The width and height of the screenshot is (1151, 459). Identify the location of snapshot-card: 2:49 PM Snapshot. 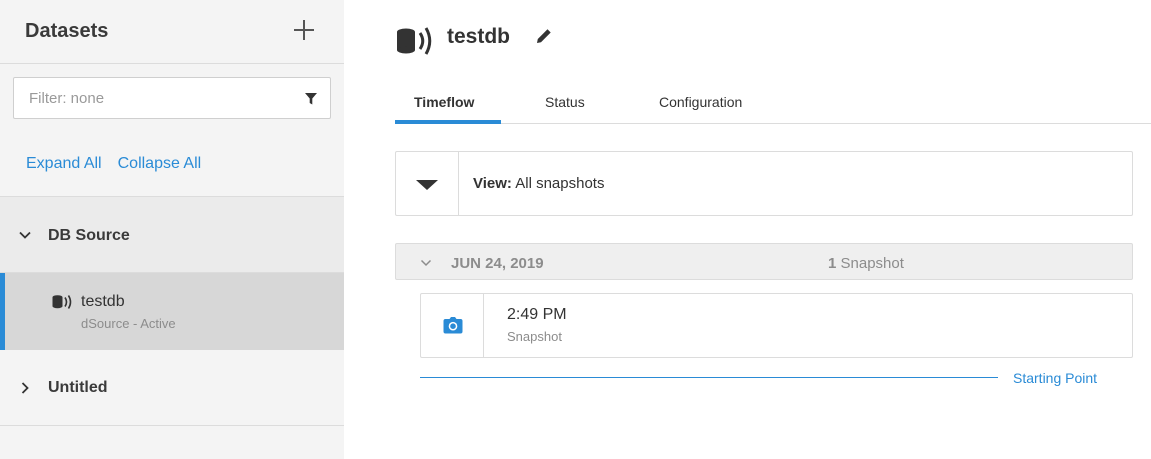
(776, 325).